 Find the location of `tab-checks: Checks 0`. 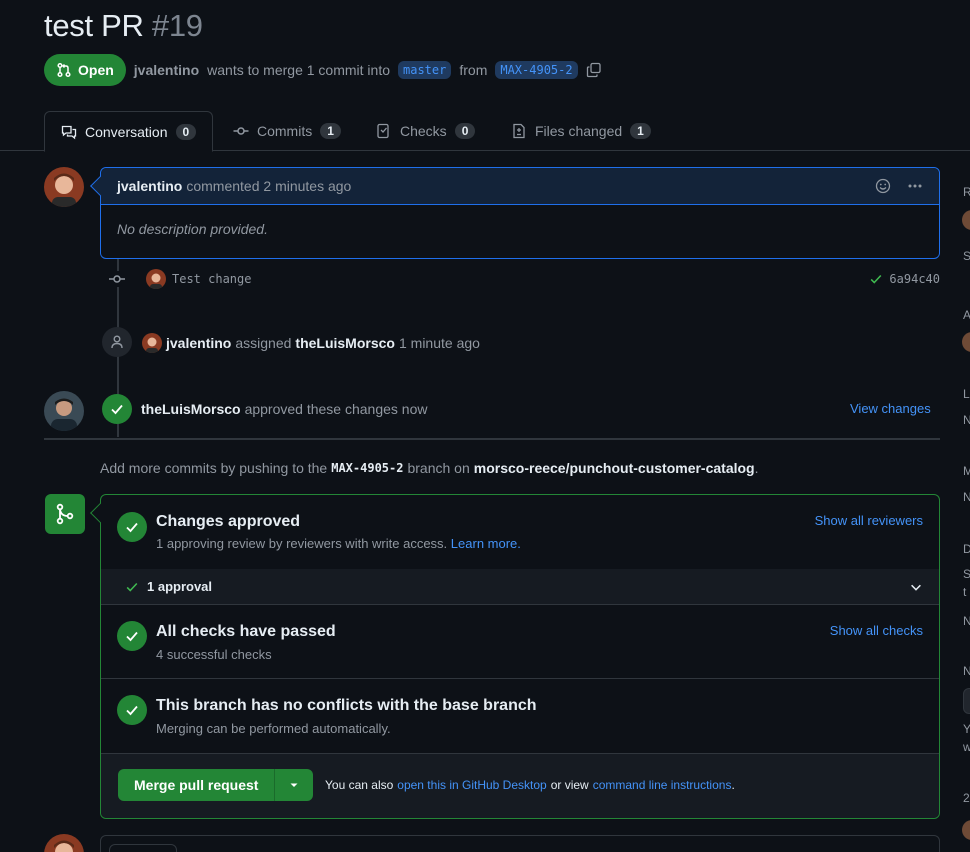

tab-checks: Checks 0 is located at coordinates (425, 131).